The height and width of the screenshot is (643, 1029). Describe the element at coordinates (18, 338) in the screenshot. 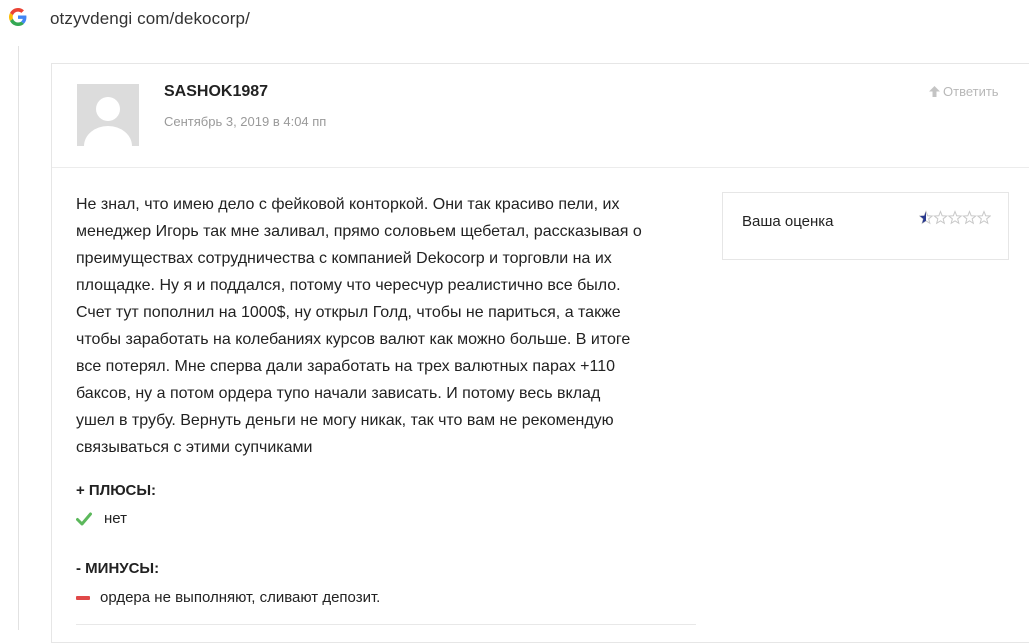

I see `thread-line` at that location.